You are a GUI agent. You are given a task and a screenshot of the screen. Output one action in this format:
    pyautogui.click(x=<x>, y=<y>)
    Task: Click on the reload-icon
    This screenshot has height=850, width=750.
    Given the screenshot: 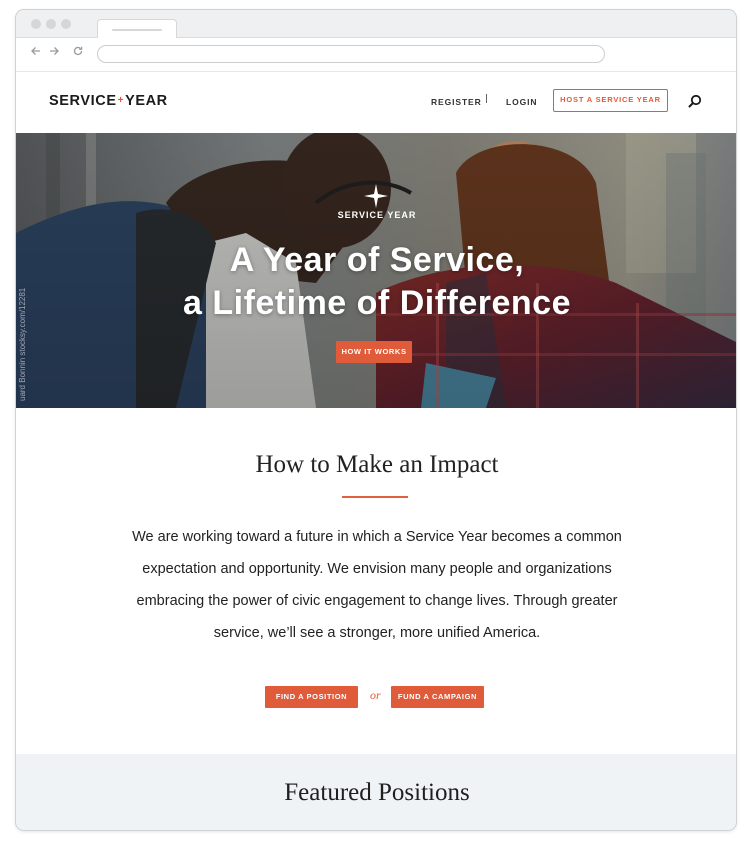 What is the action you would take?
    pyautogui.click(x=78, y=53)
    